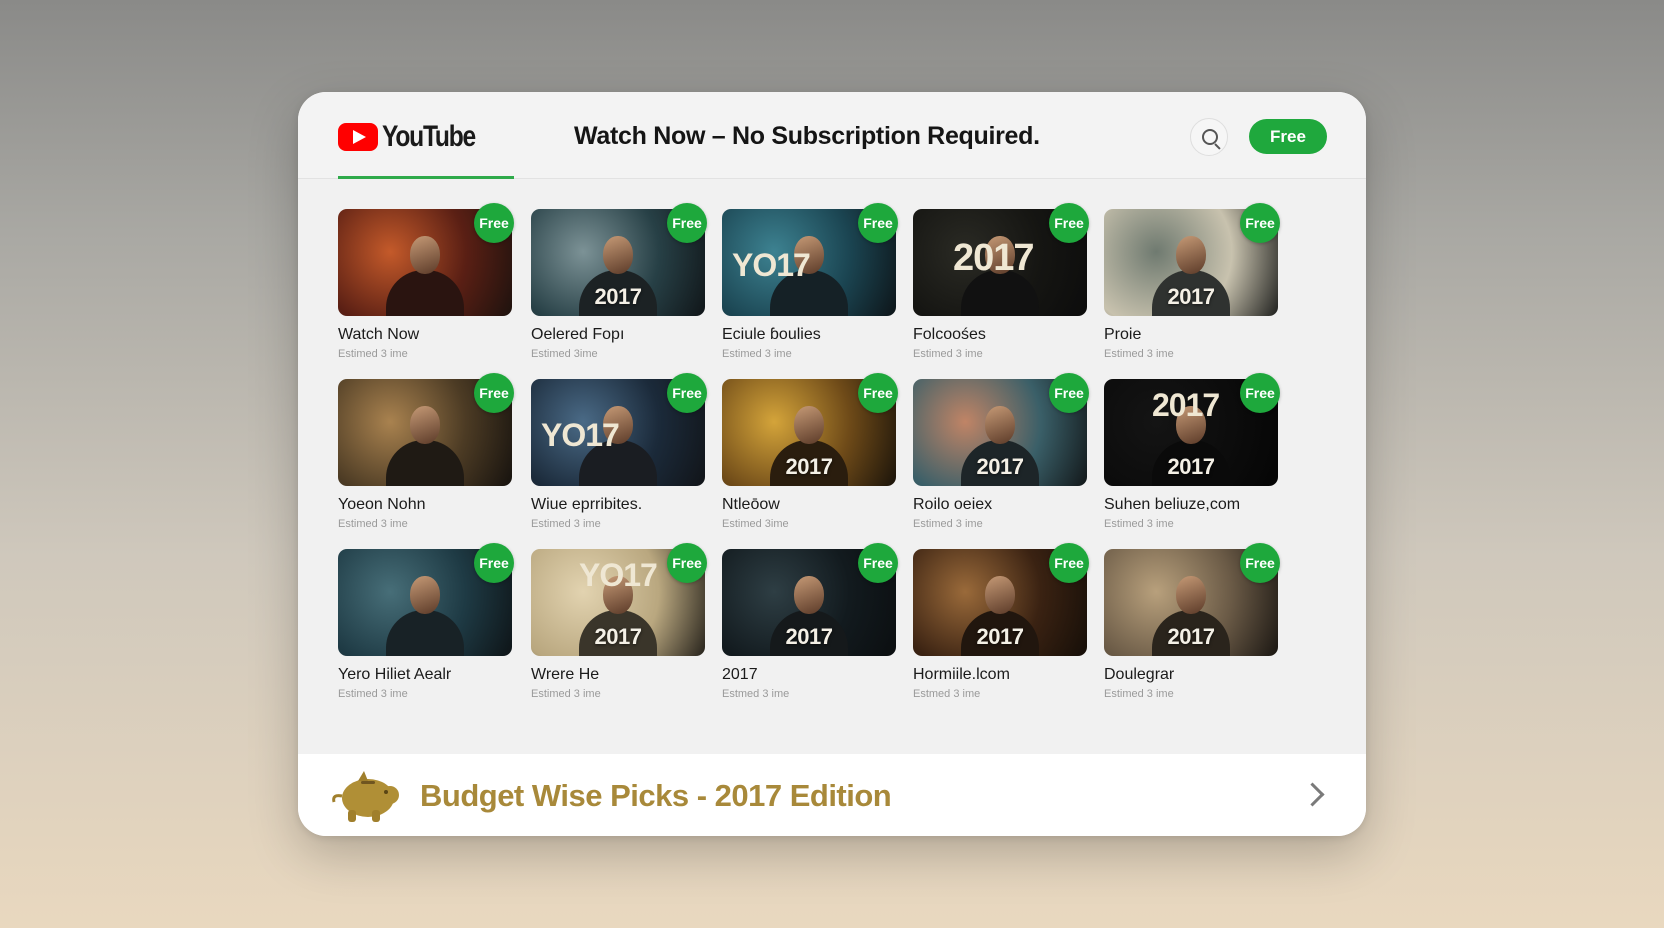 The height and width of the screenshot is (928, 1664). I want to click on piggy-bank-icon, so click(365, 796).